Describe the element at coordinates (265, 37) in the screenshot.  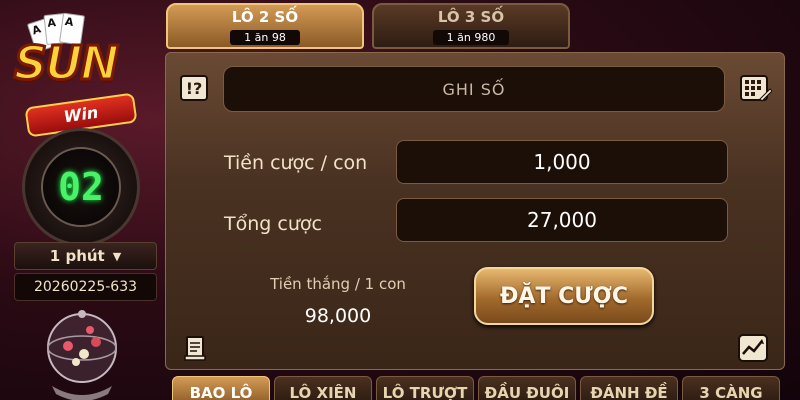
I see `tab-odds: 1 ăn 98` at that location.